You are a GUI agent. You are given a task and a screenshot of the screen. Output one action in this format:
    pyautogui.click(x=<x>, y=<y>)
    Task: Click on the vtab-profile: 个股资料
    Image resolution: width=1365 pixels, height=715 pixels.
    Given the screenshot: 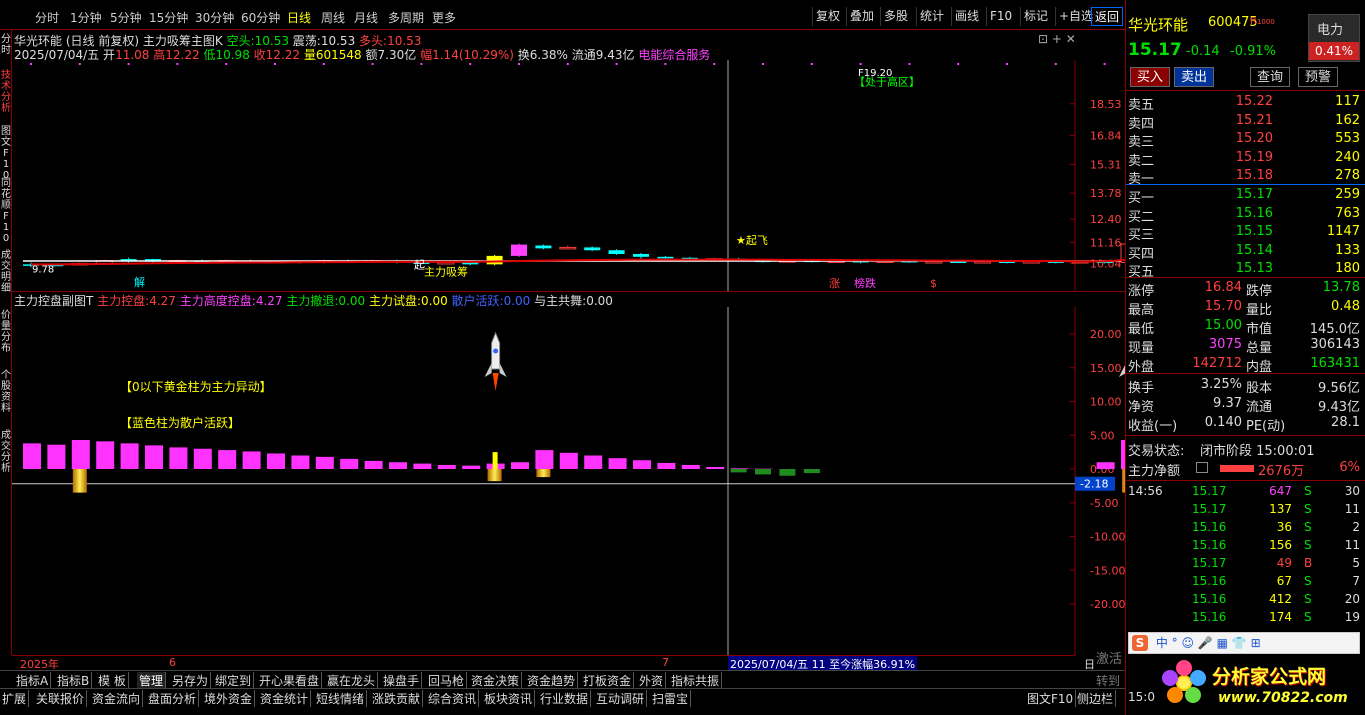 What is the action you would take?
    pyautogui.click(x=6, y=392)
    